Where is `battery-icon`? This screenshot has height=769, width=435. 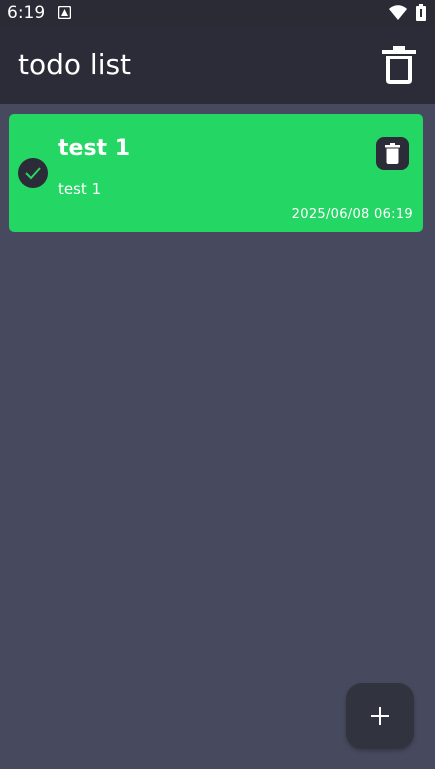 battery-icon is located at coordinates (421, 12).